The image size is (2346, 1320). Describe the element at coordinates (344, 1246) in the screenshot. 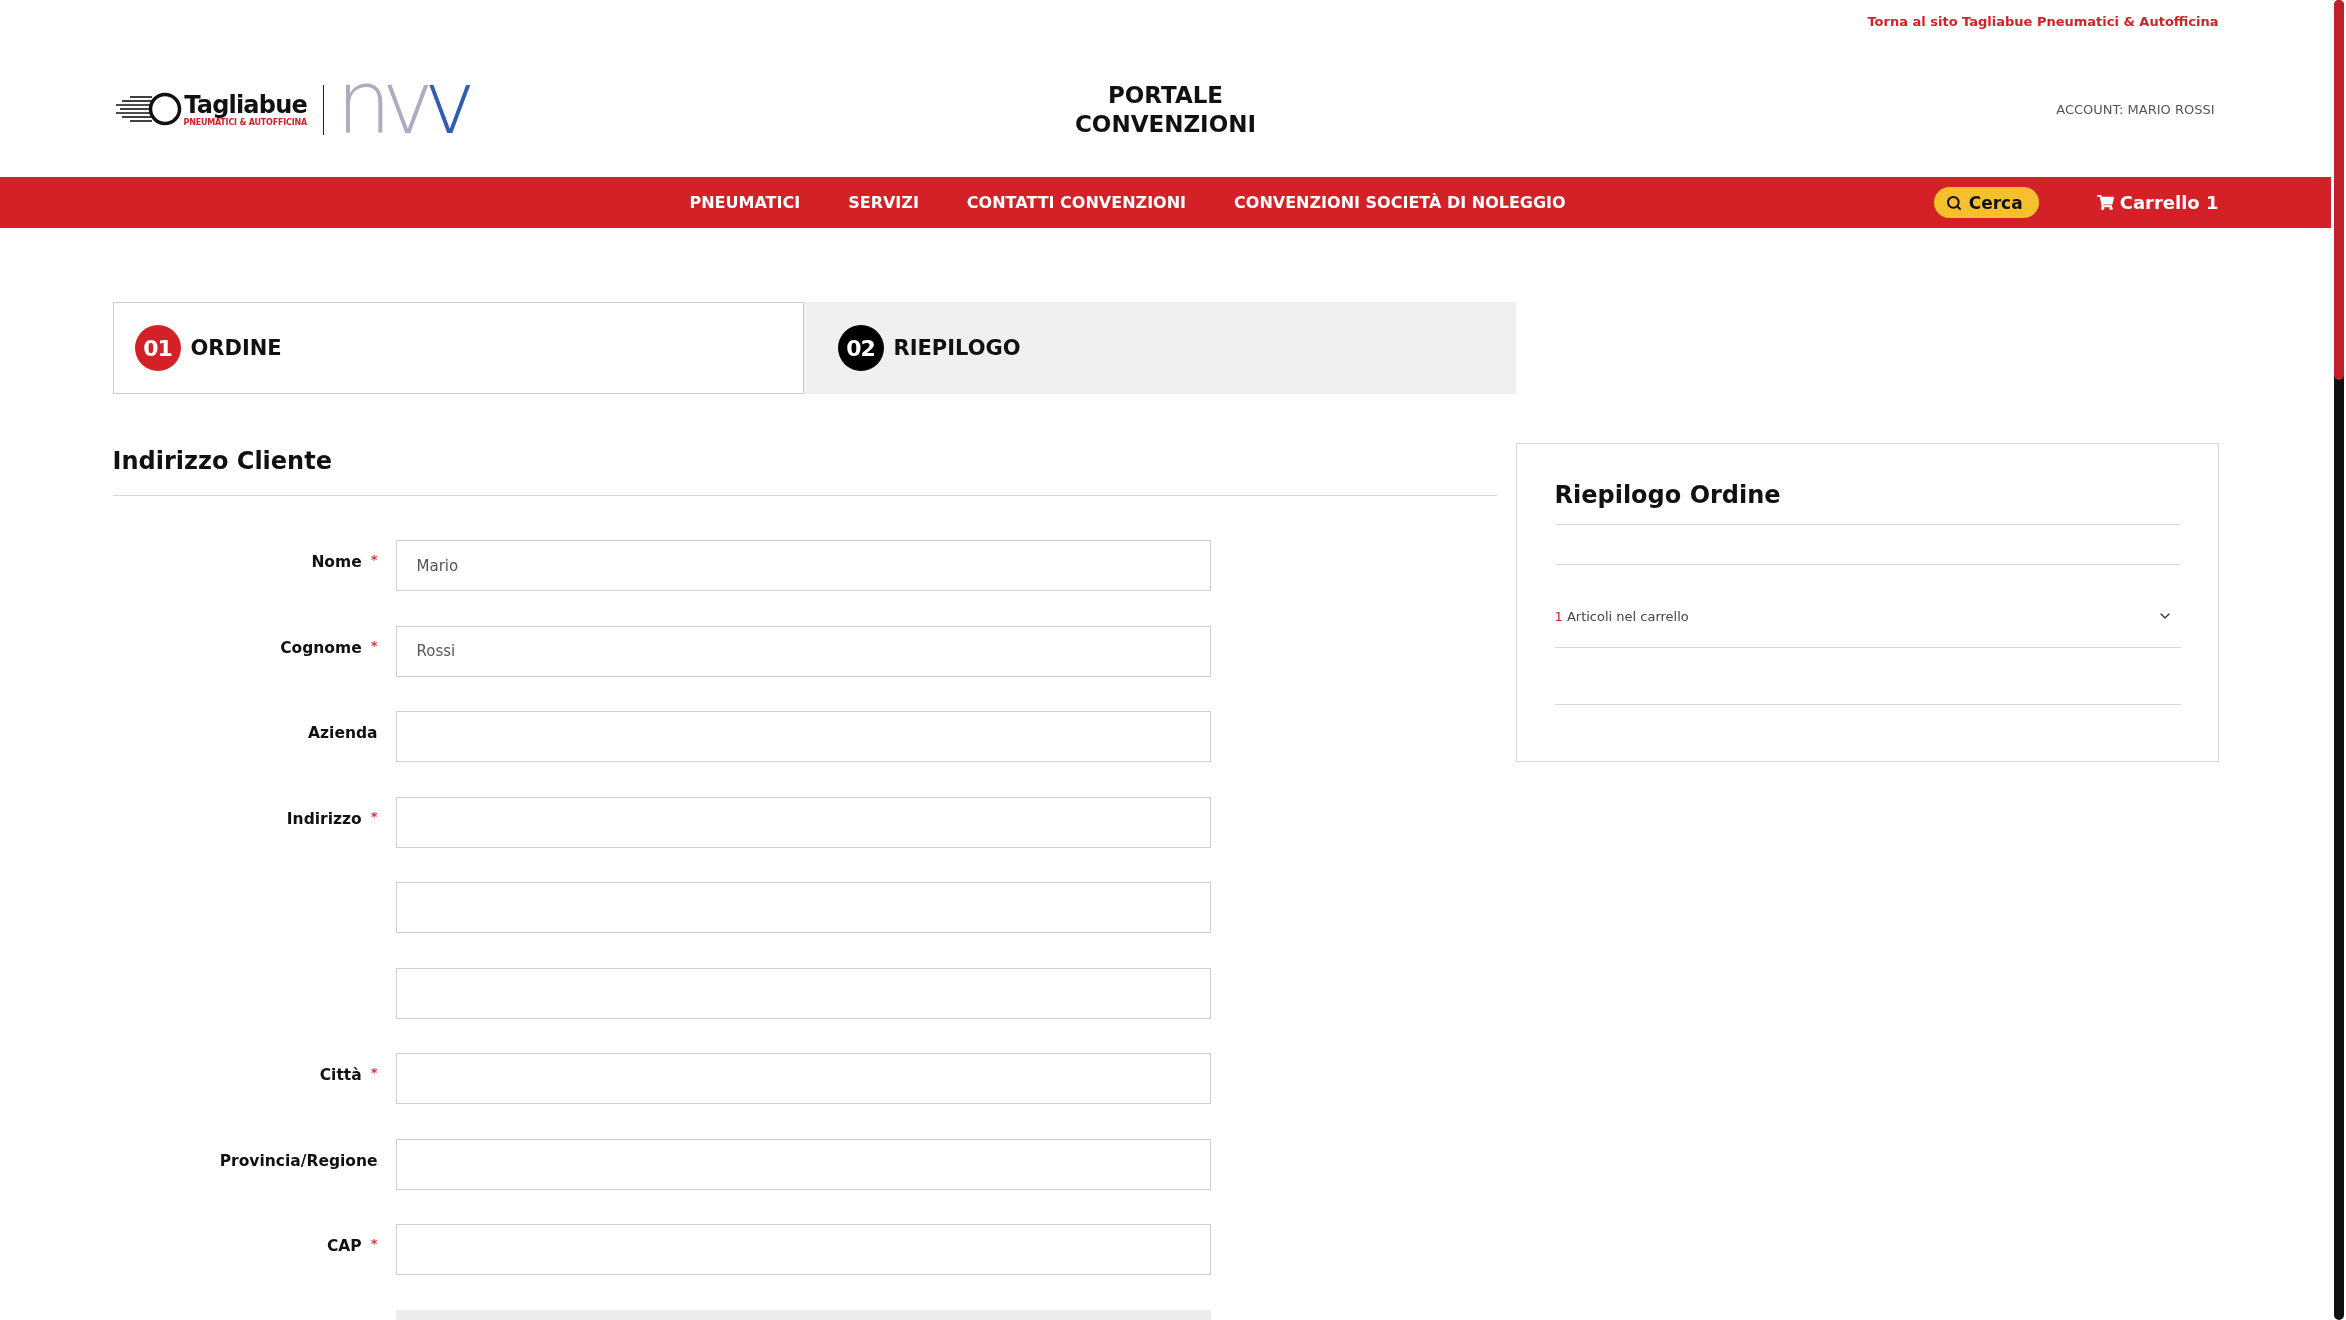

I see `field-label: CAP` at that location.